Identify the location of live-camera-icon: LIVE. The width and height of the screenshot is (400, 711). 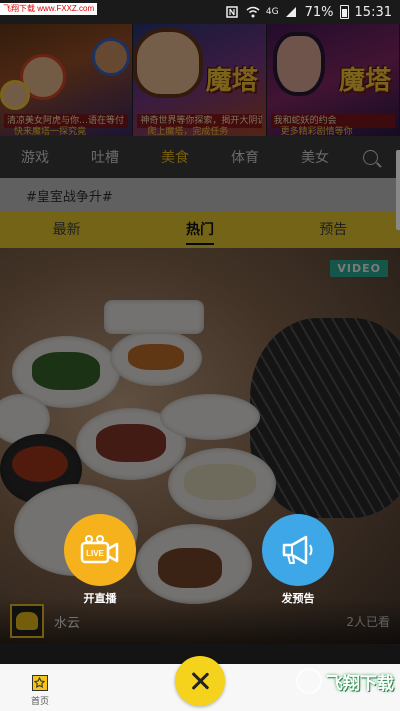
(99, 549).